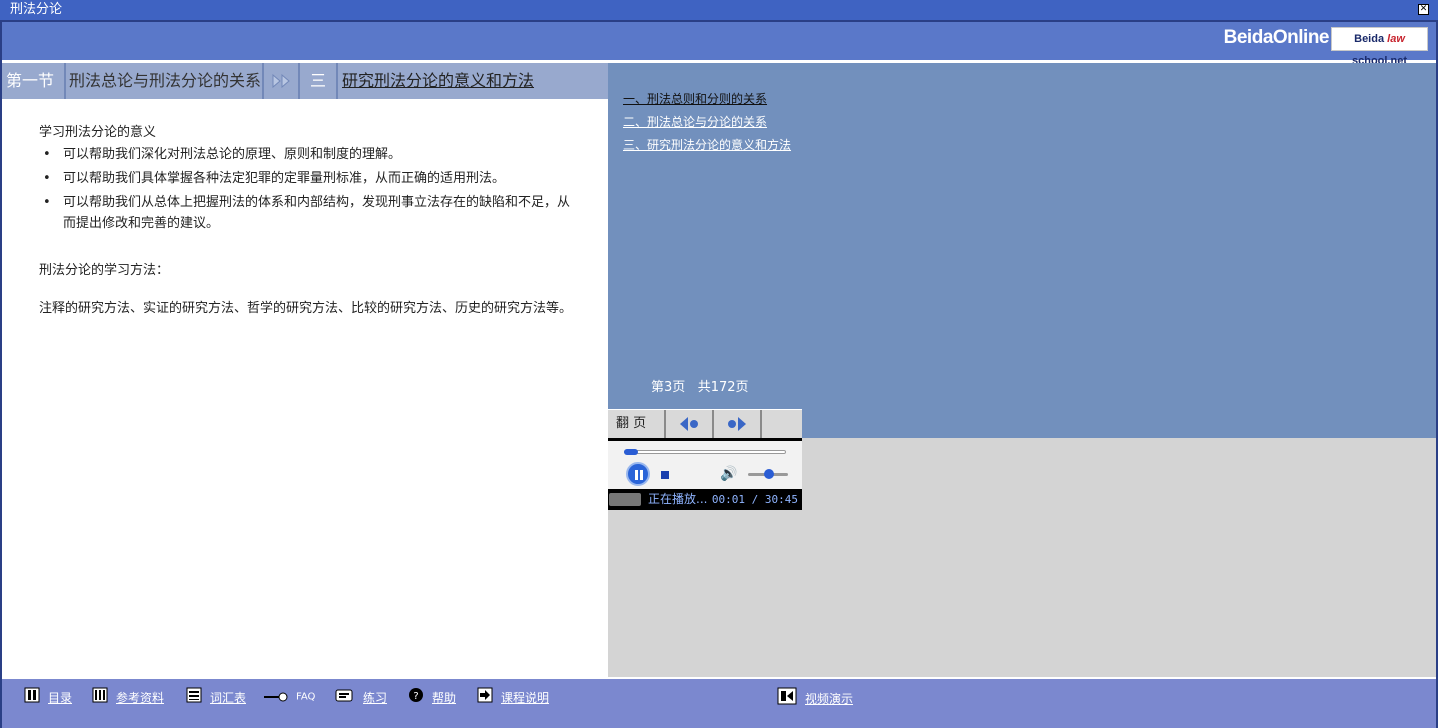  I want to click on section-bar: 第一节 刑法总论与刑法分论的关系 三 研究刑法分论的意义和方法, so click(305, 81).